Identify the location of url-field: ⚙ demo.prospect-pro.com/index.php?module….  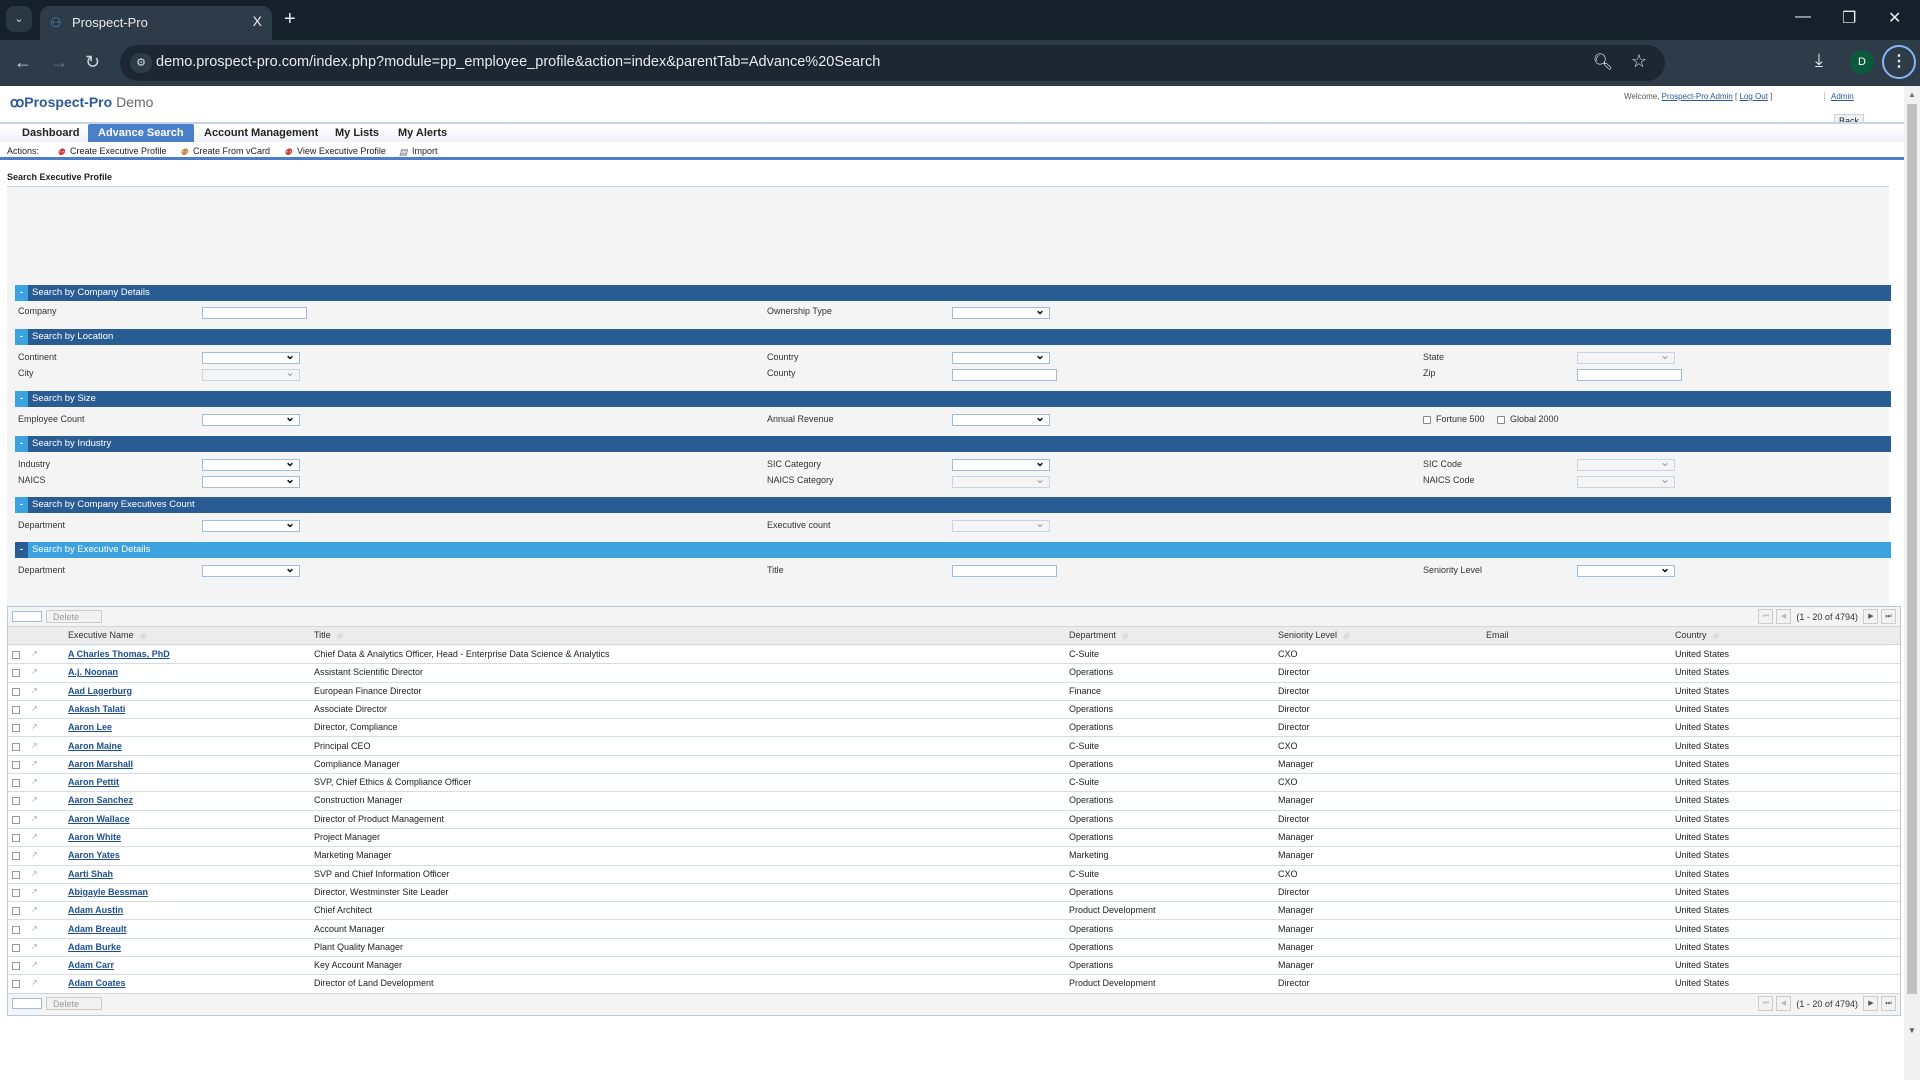
(892, 63).